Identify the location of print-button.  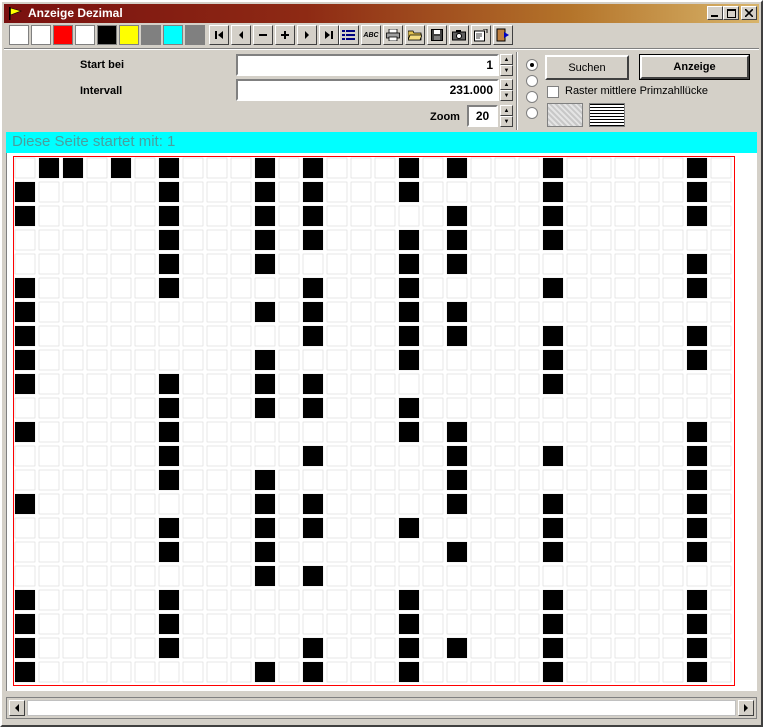
(393, 35).